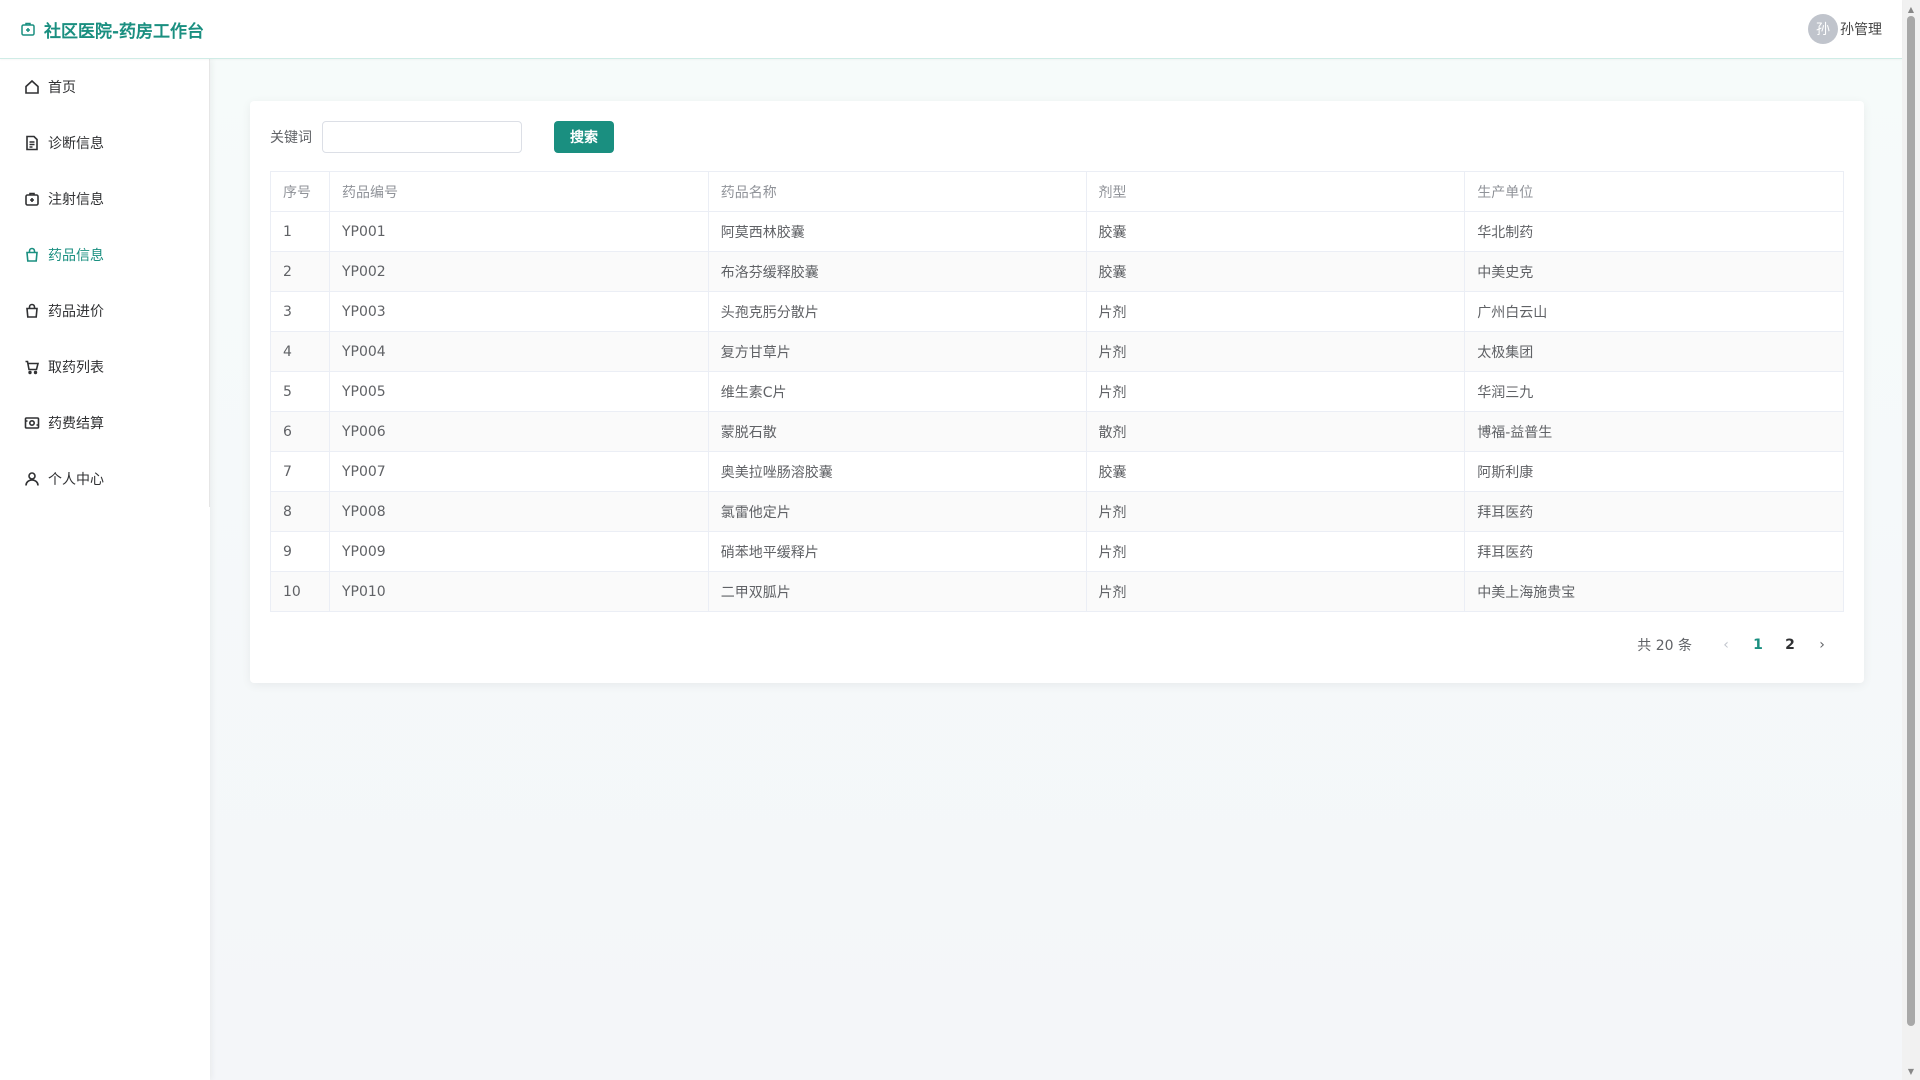  What do you see at coordinates (1654, 311) in the screenshot?
I see `cell-manufacturer: 广州白云山` at bounding box center [1654, 311].